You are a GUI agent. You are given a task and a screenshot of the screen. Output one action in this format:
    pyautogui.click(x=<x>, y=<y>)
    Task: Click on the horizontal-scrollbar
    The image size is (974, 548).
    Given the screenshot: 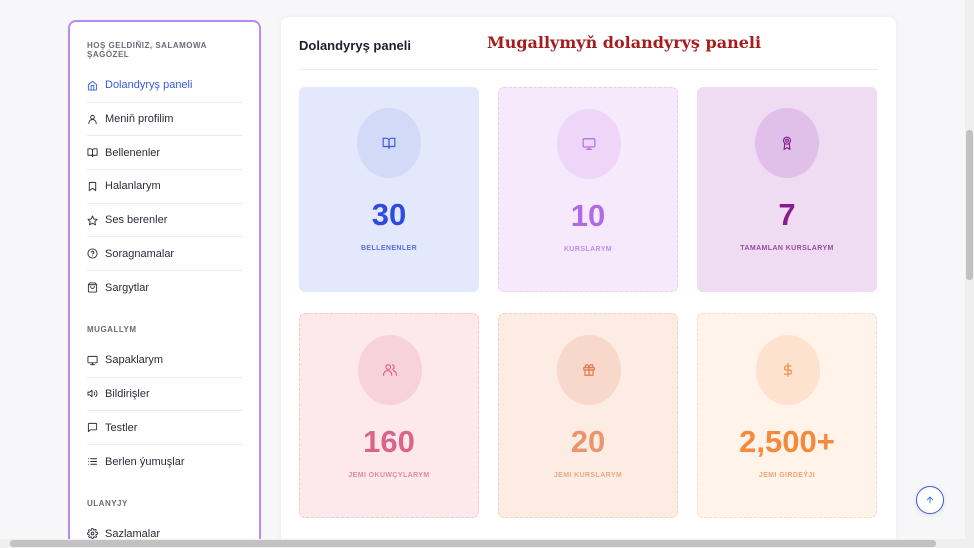 What is the action you would take?
    pyautogui.click(x=487, y=543)
    